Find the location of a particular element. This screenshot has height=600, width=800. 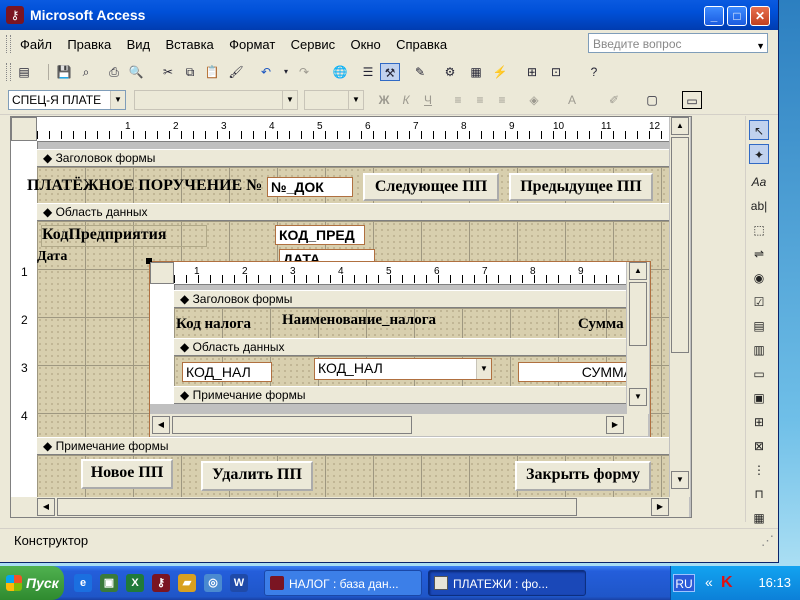

print-preview-icon: 🔍 is located at coordinates (136, 72).